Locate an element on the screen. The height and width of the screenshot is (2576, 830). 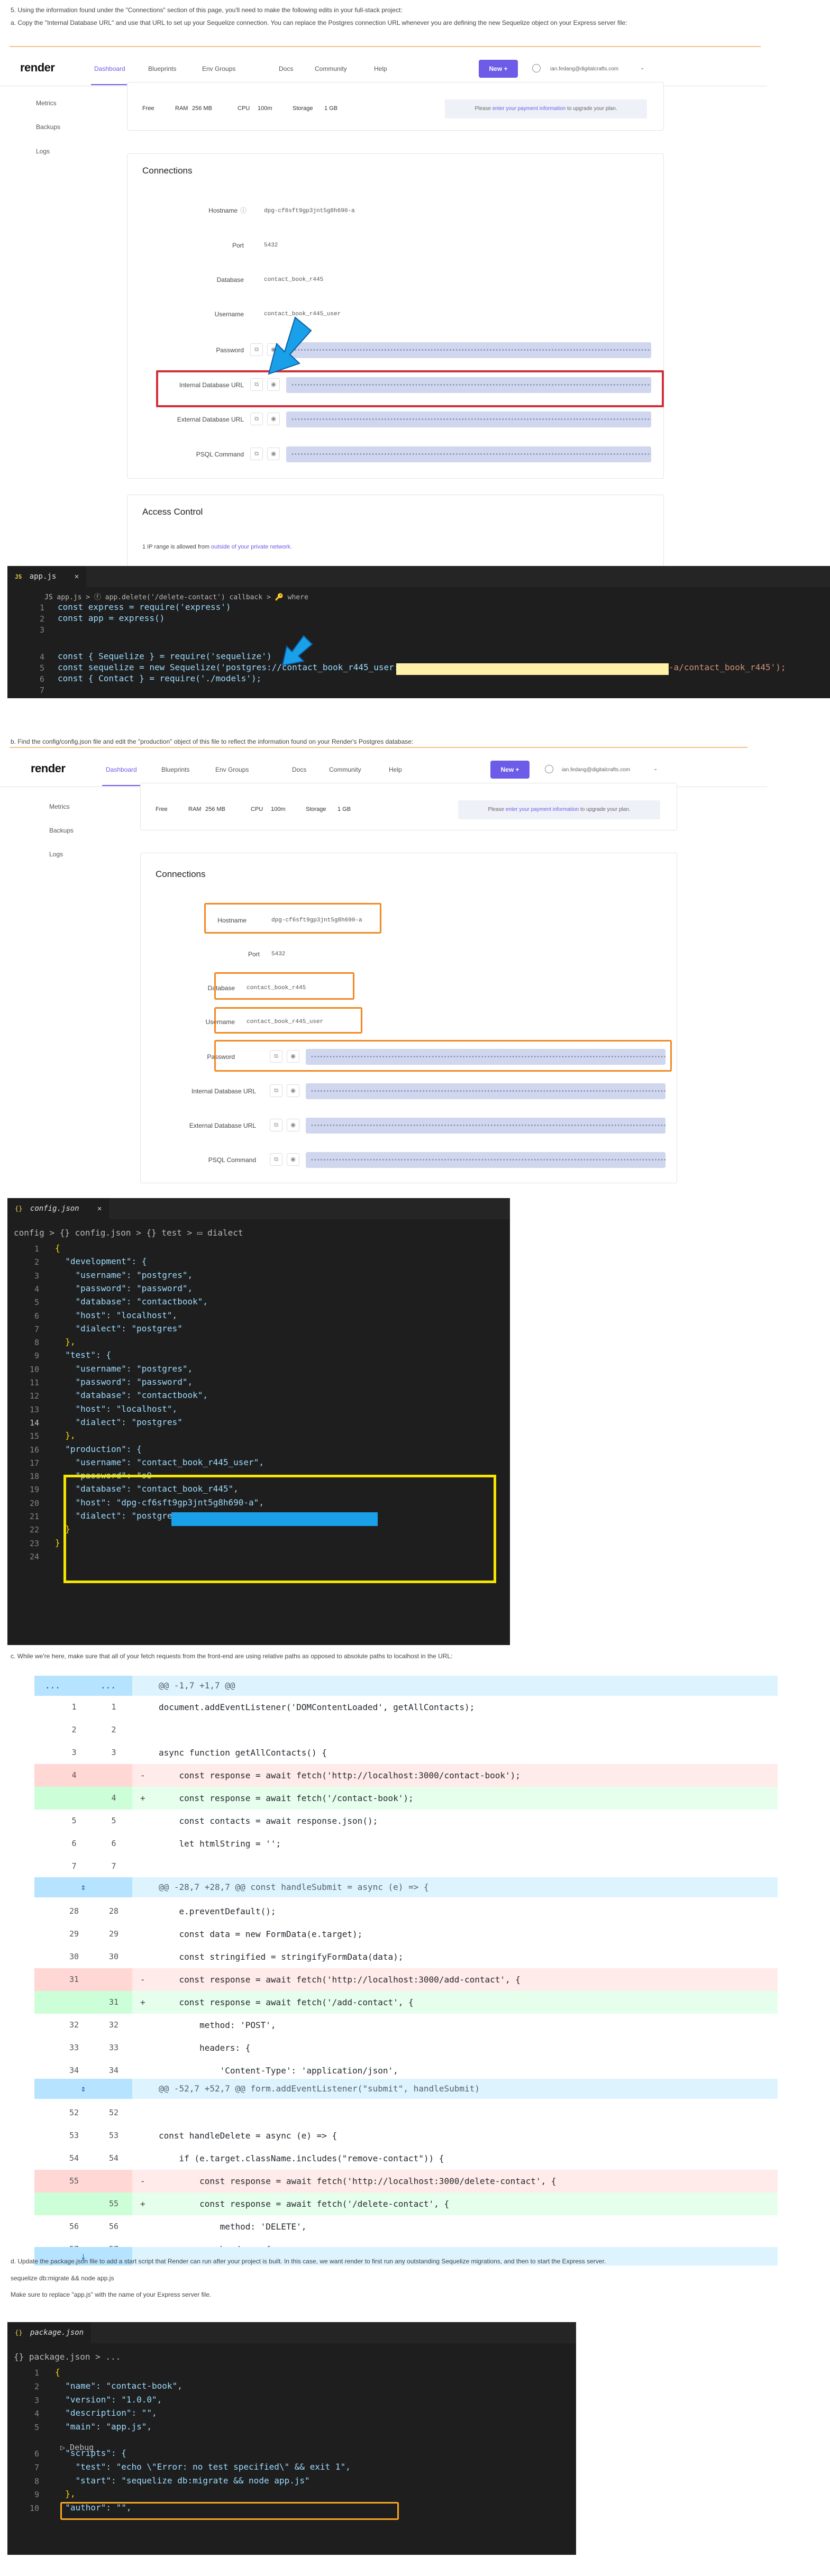
database-value: contact_book_r445 is located at coordinates (294, 280).